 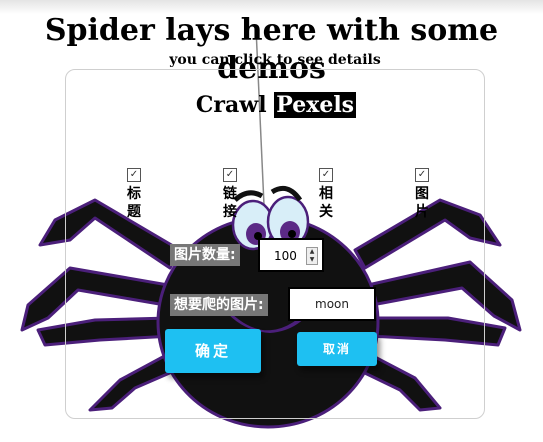 What do you see at coordinates (326, 203) in the screenshot?
I see `option-related-label: 相关` at bounding box center [326, 203].